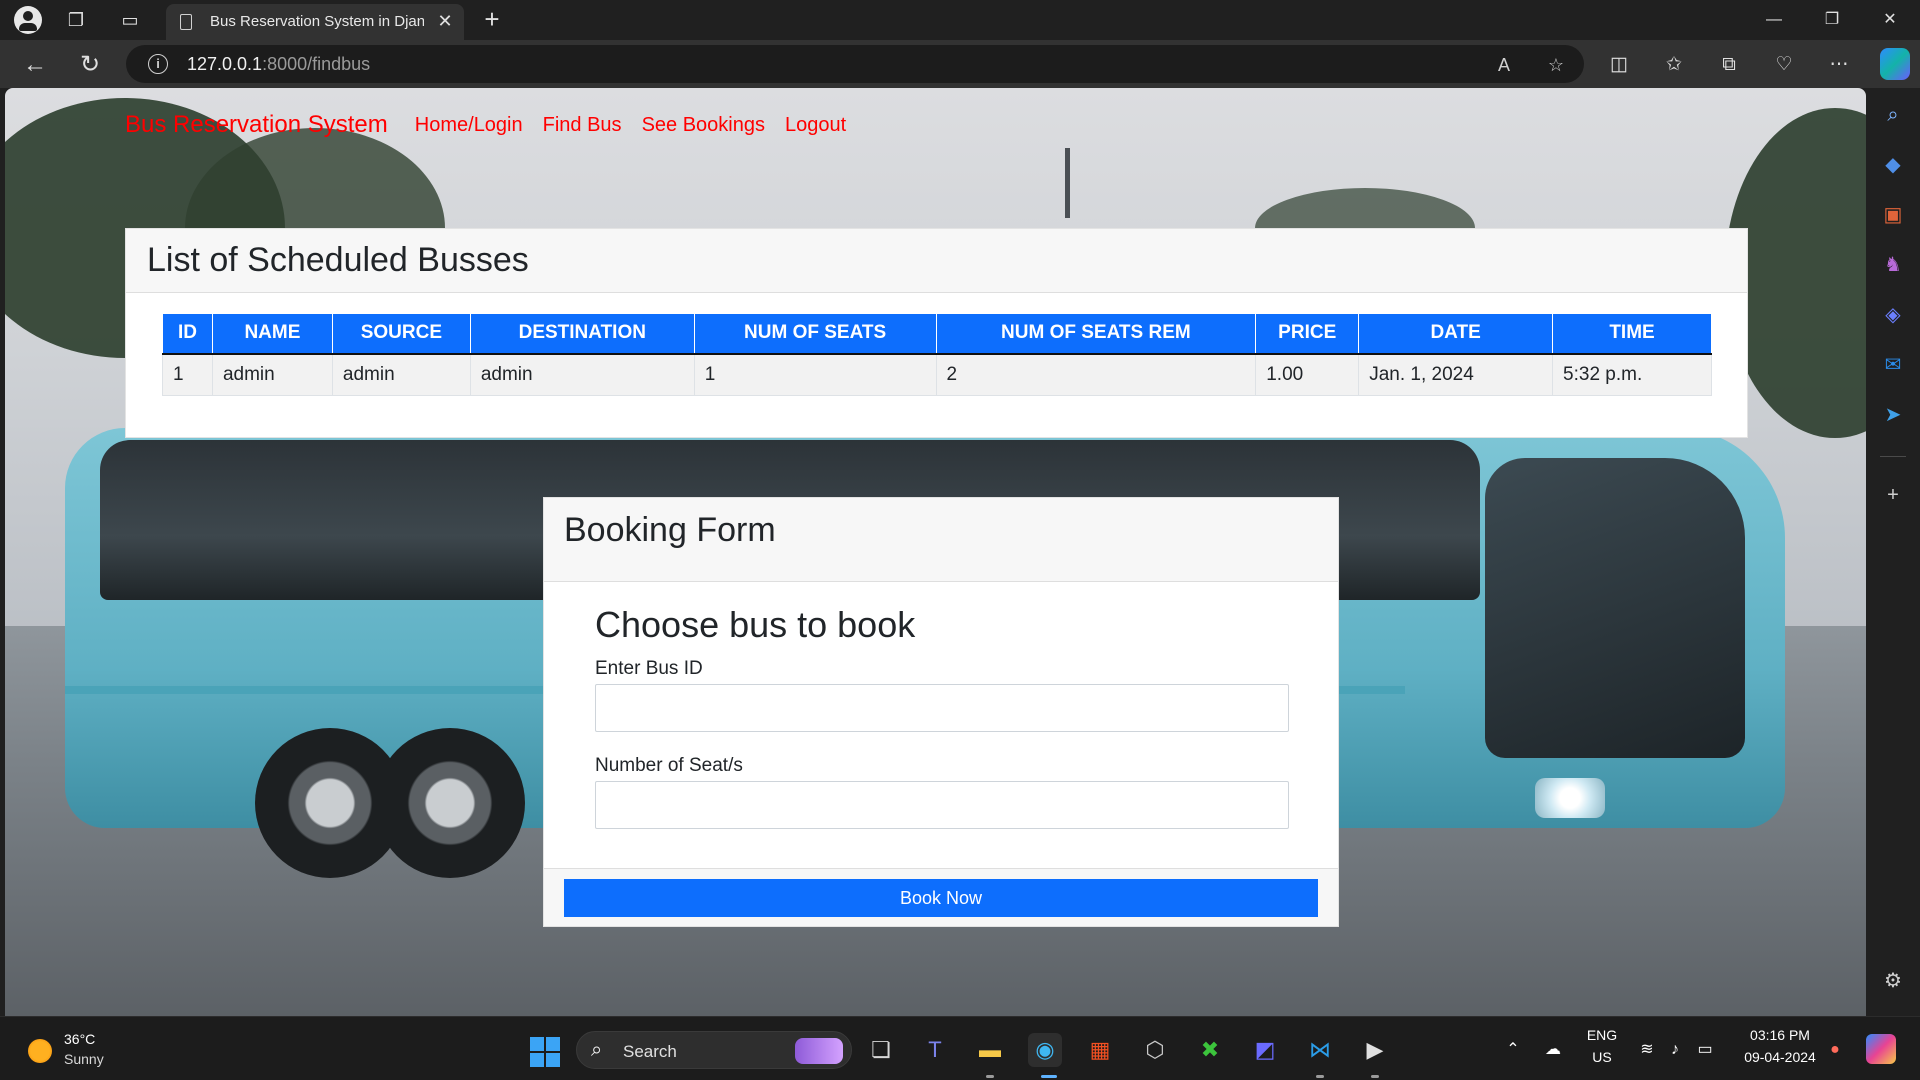 The image size is (1920, 1080). What do you see at coordinates (942, 805) in the screenshot?
I see `seats-input` at bounding box center [942, 805].